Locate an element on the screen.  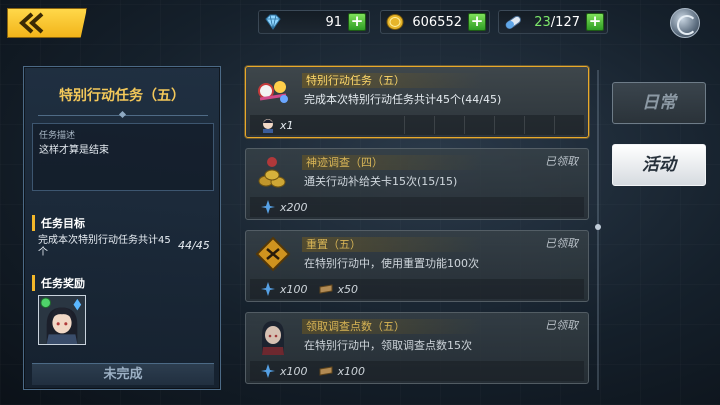
reward-heading: 任务奖励 is located at coordinates (58, 283).